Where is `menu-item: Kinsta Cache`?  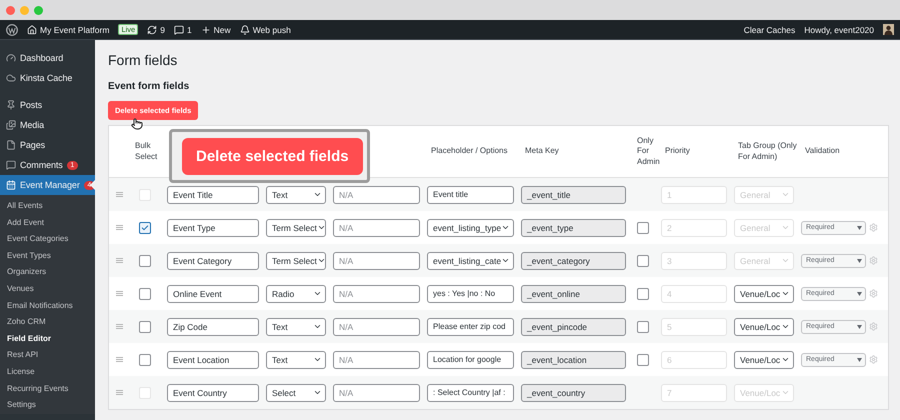
menu-item: Kinsta Cache is located at coordinates (47, 78).